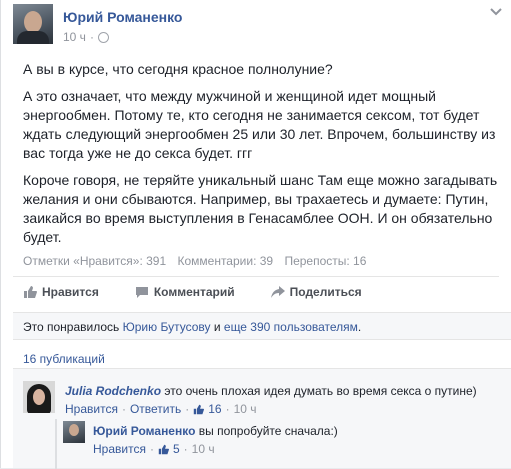  Describe the element at coordinates (167, 327) in the screenshot. I see `liker-link: Юрию Бутусову` at that location.